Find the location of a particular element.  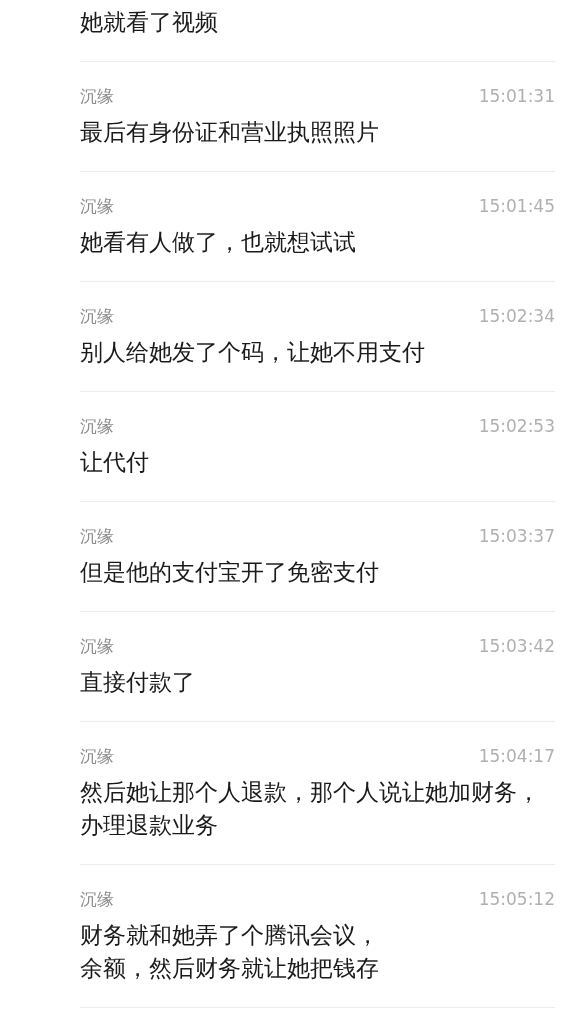

message-text: 然后她让那个人退款，那个人说让她加财务，办理退款业务 is located at coordinates (310, 809).